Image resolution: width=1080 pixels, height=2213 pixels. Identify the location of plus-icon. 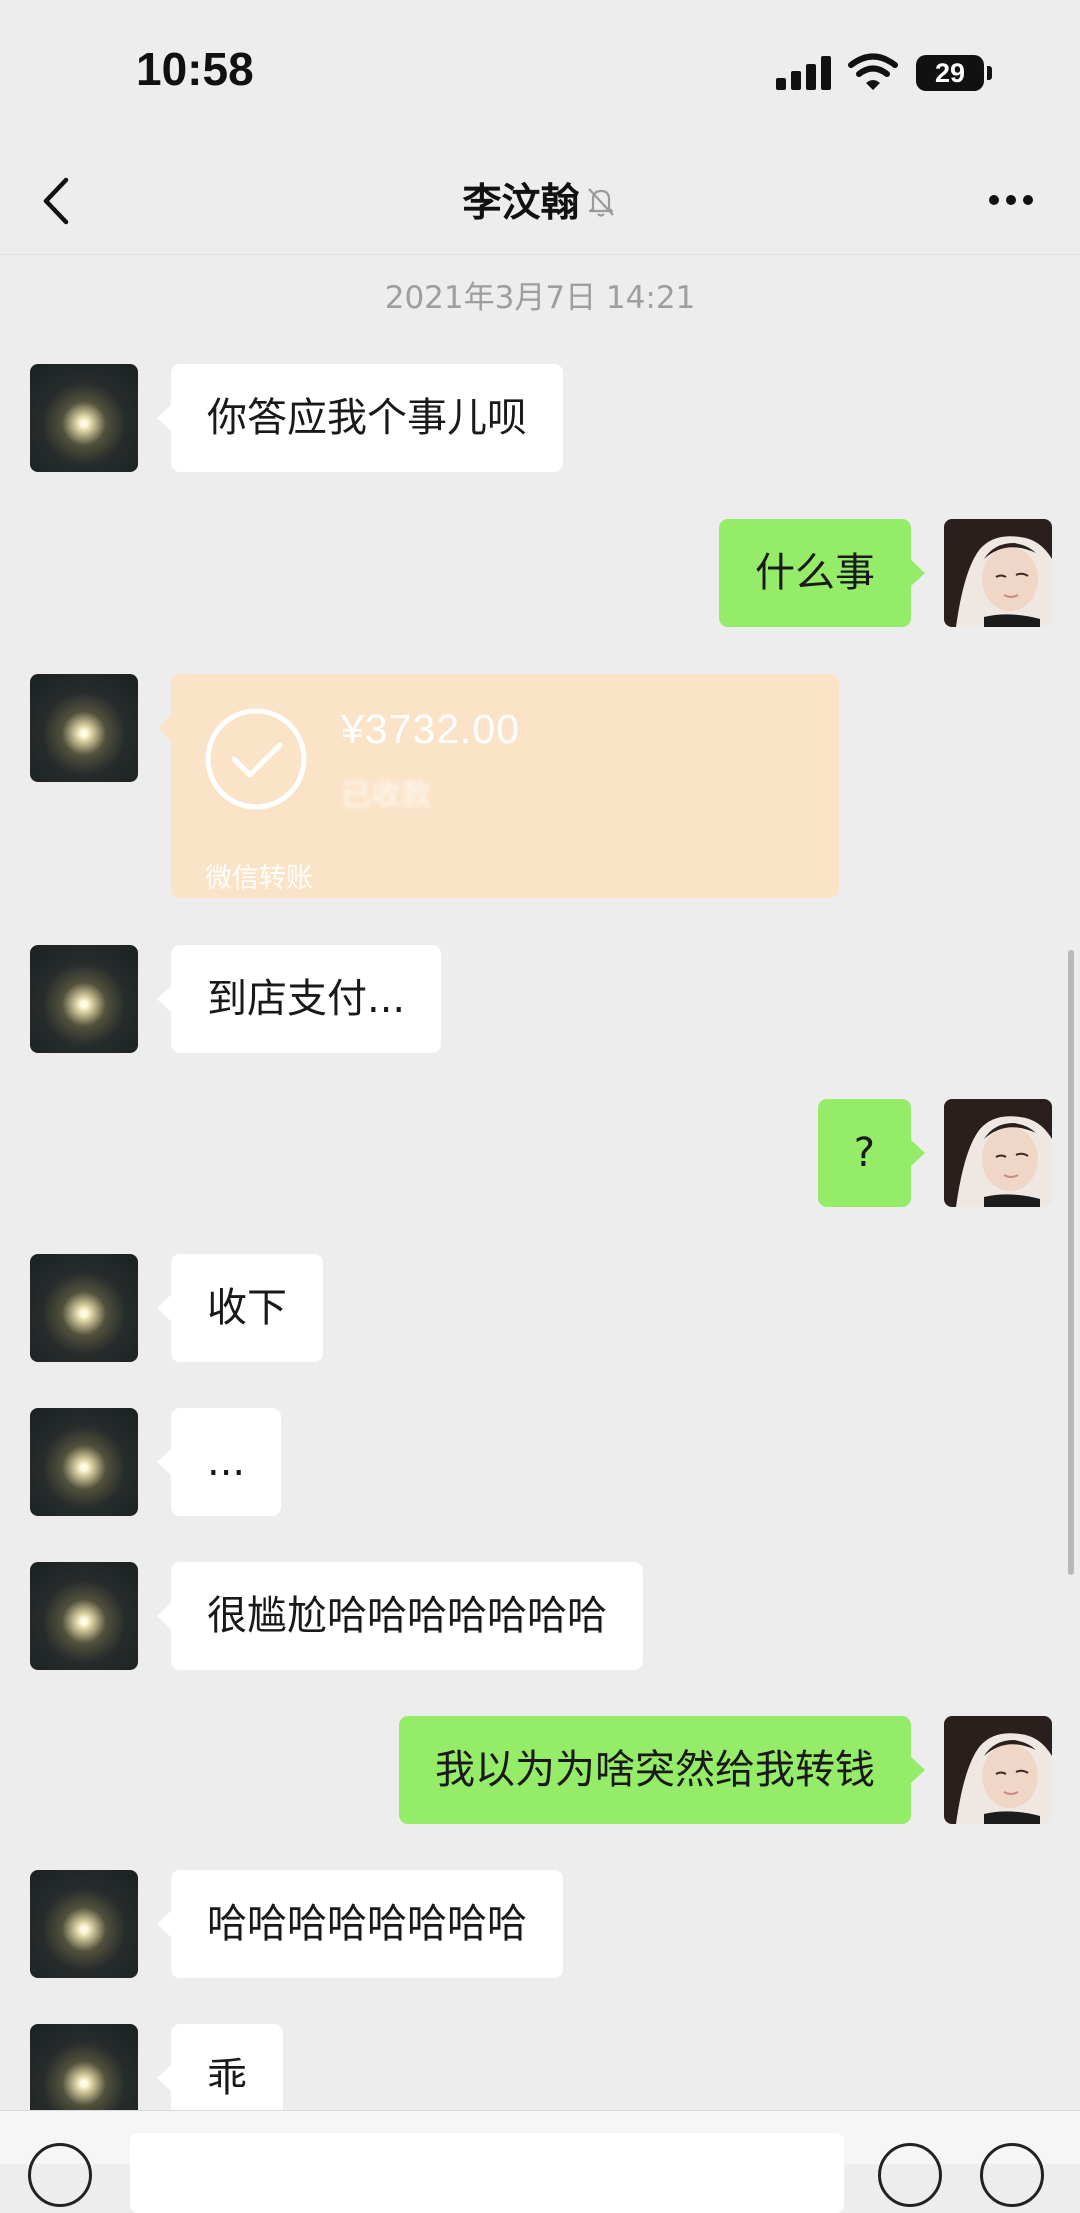
(1012, 2175).